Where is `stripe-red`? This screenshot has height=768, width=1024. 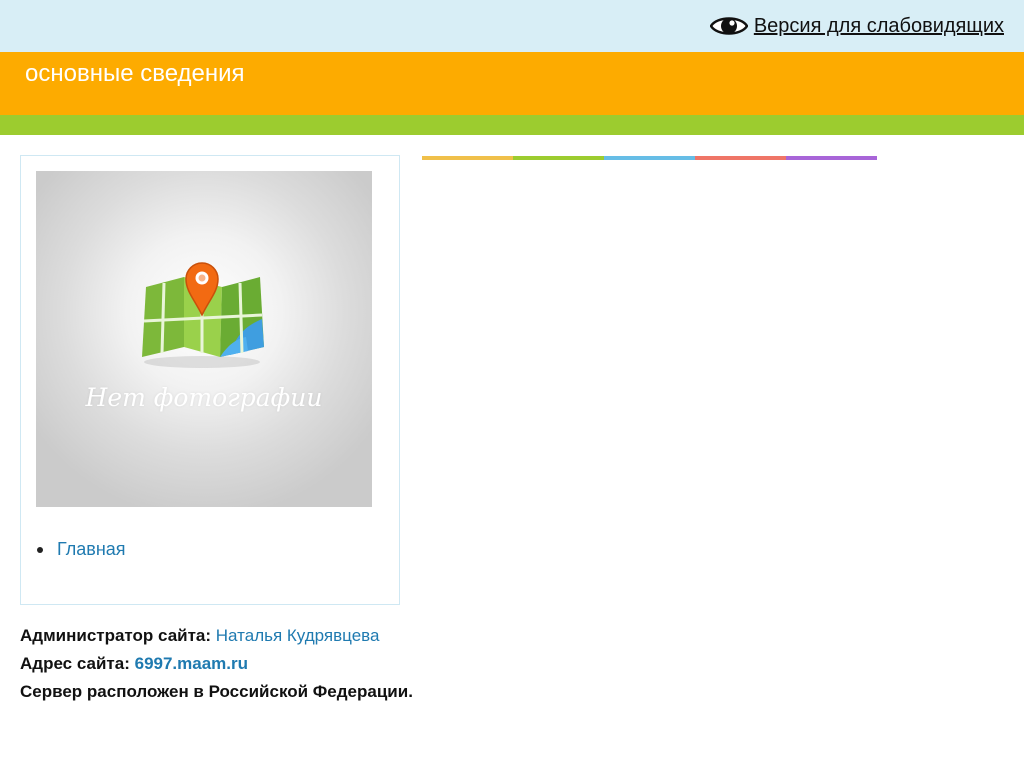
stripe-red is located at coordinates (740, 158).